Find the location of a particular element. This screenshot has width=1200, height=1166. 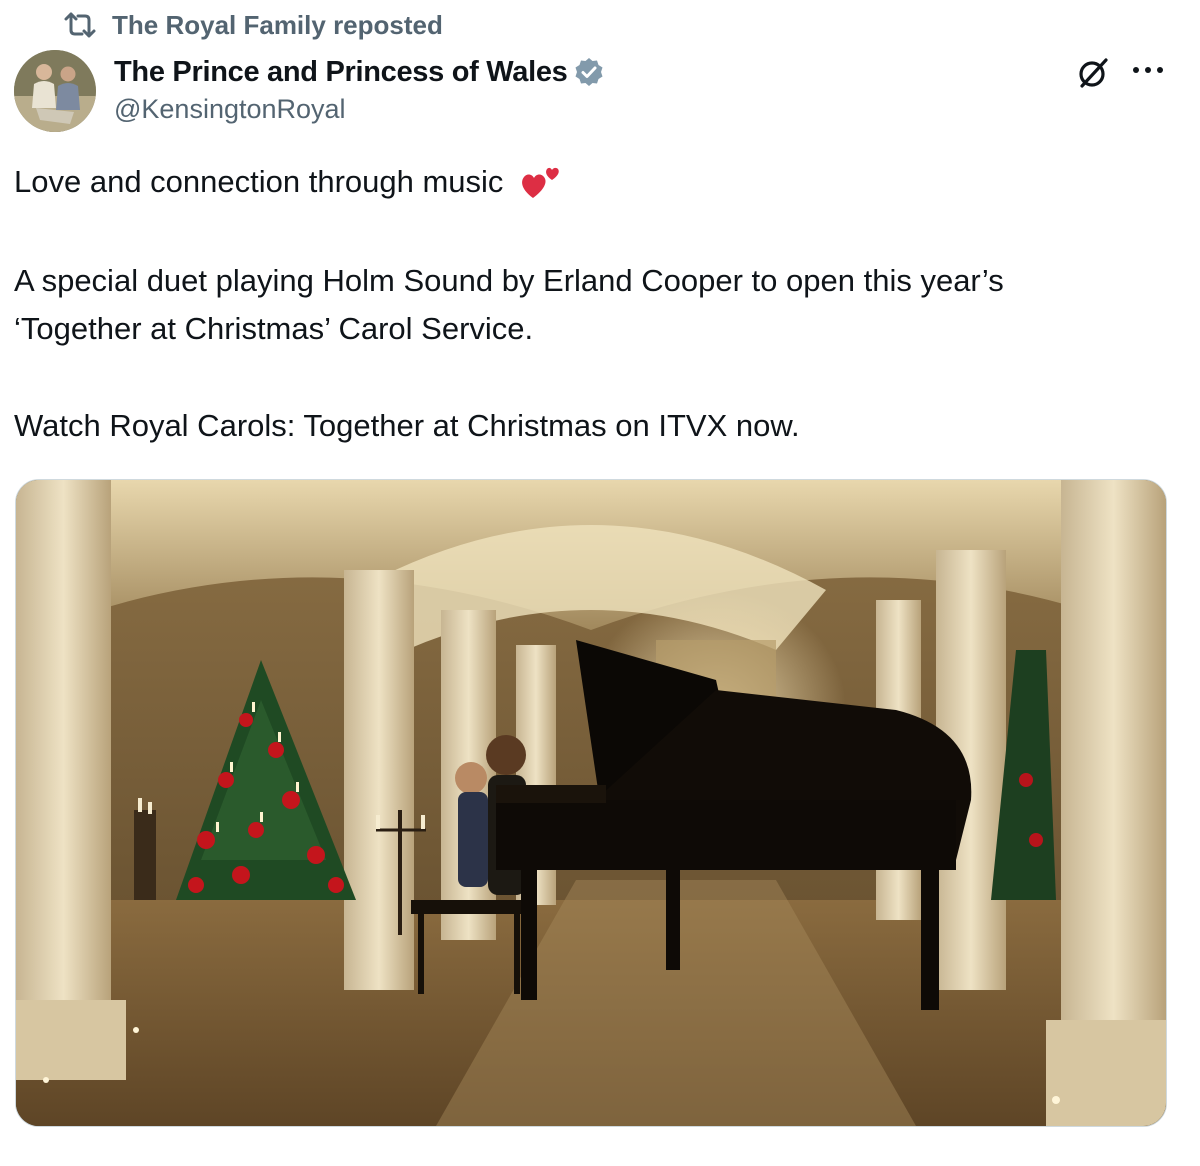

more-icon is located at coordinates (1148, 70).